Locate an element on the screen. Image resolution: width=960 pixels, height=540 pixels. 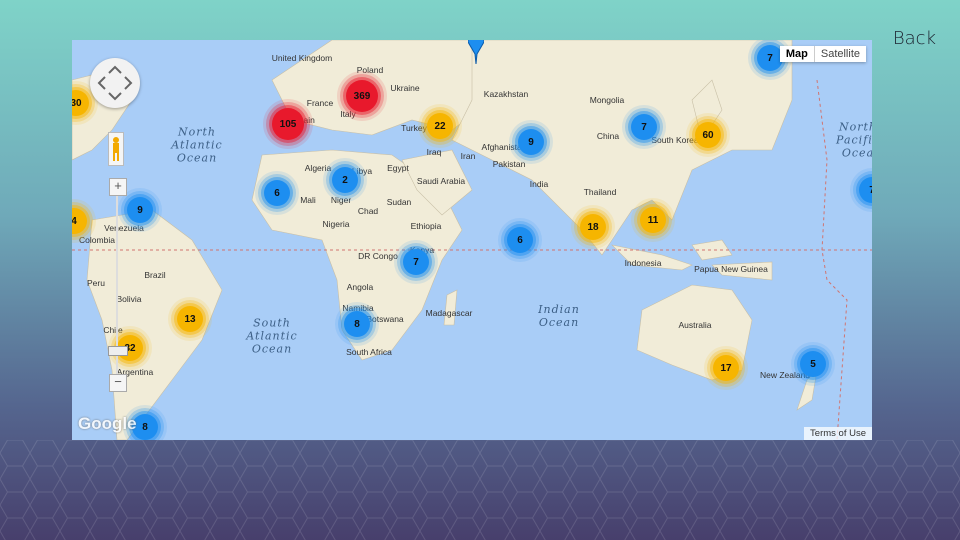
place-label: South Korea is located at coordinates (675, 140).